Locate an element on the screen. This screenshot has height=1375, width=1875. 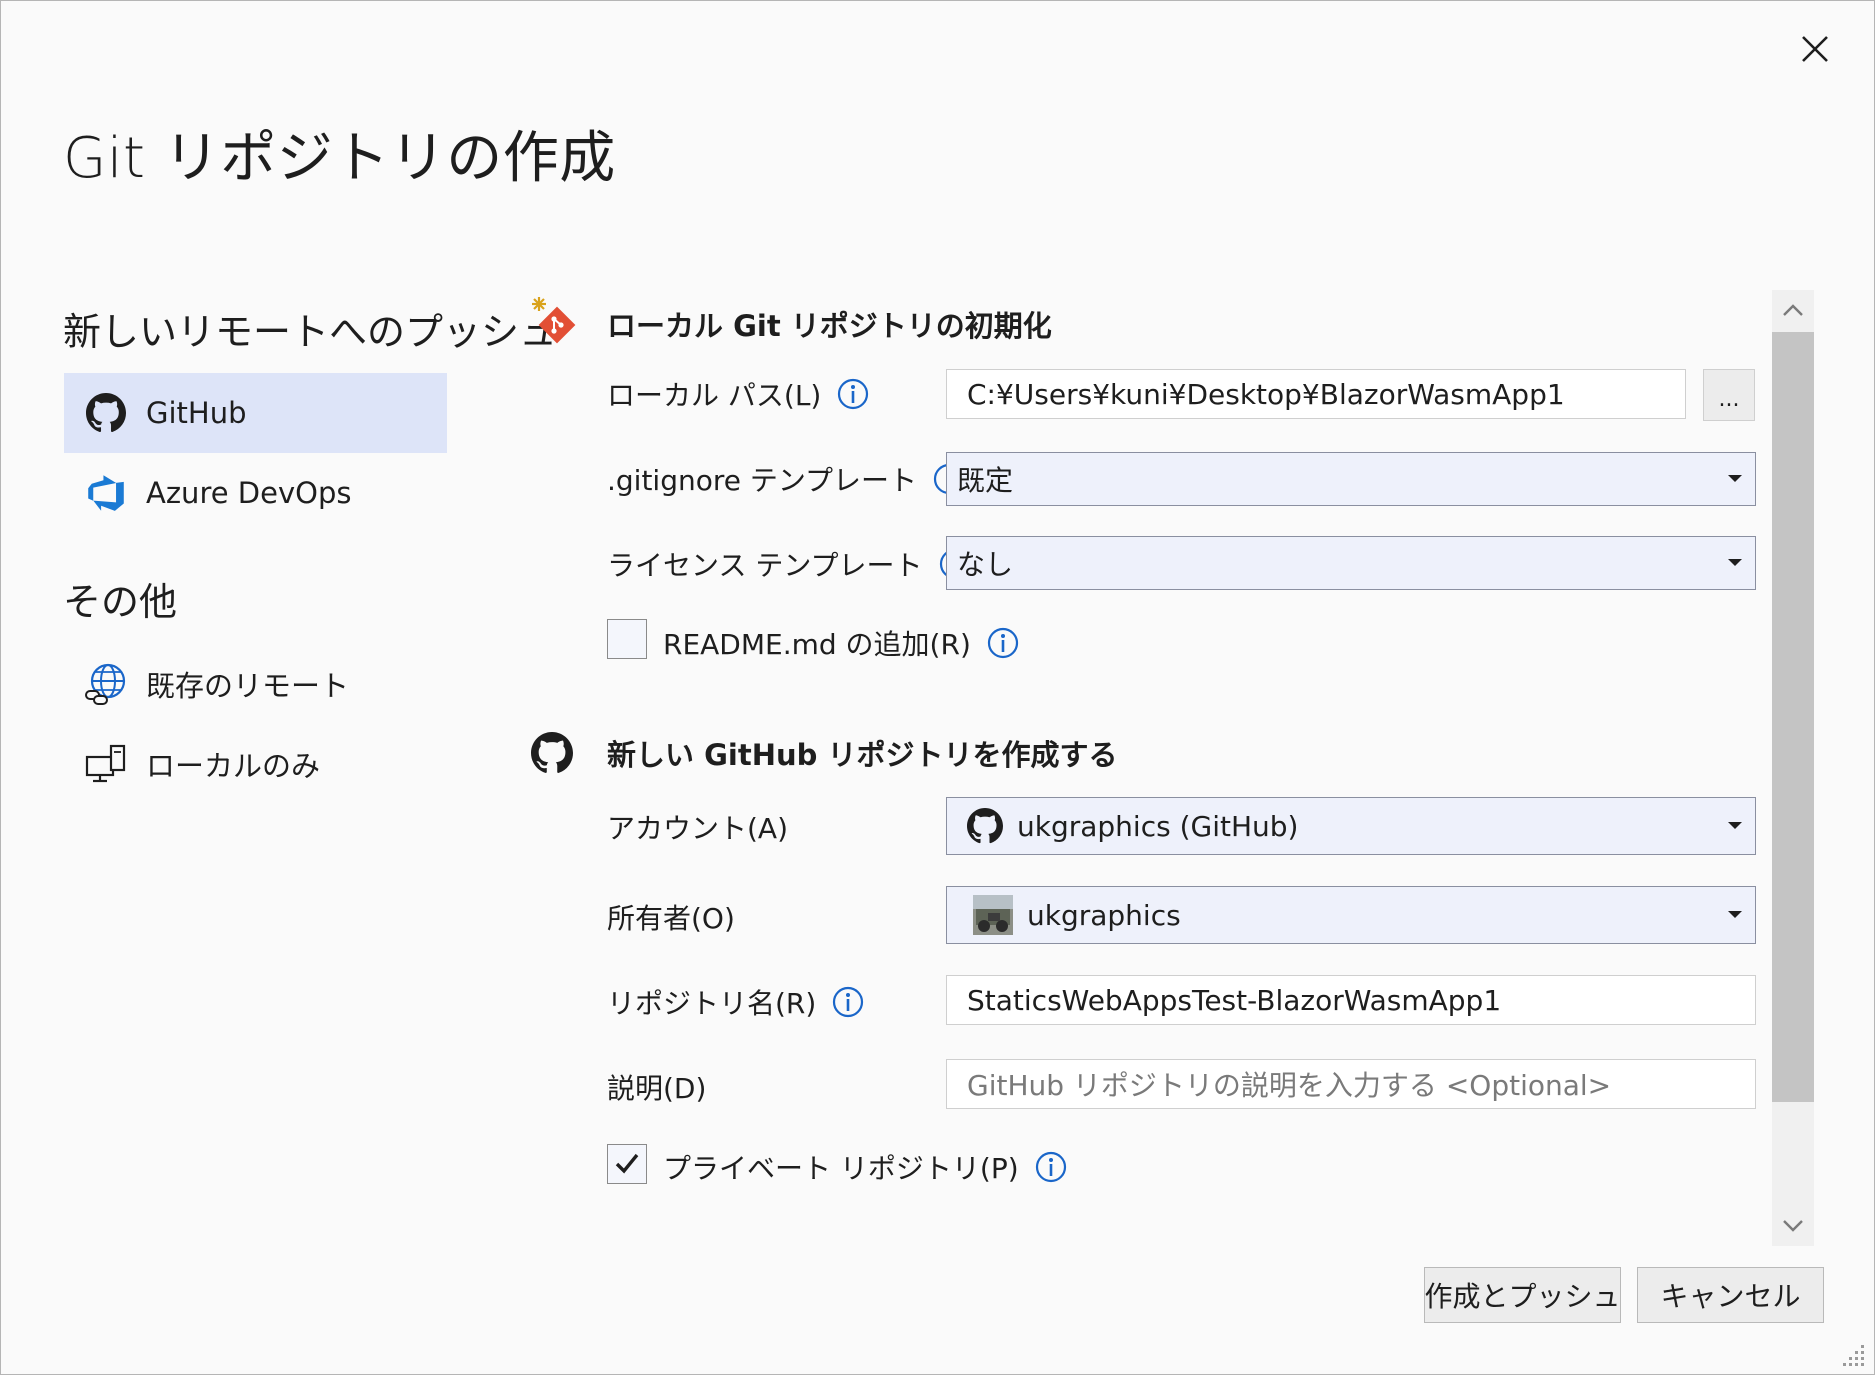
local-path-label: ローカル パス(L) is located at coordinates (738, 394).